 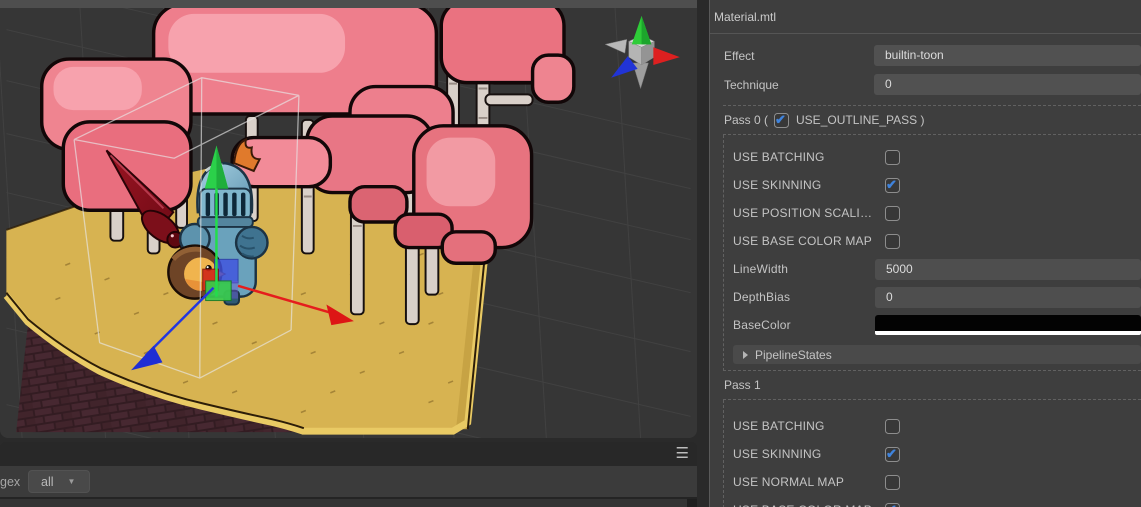 I want to click on define-row: USE NORMAL MAP ✔, so click(x=932, y=482).